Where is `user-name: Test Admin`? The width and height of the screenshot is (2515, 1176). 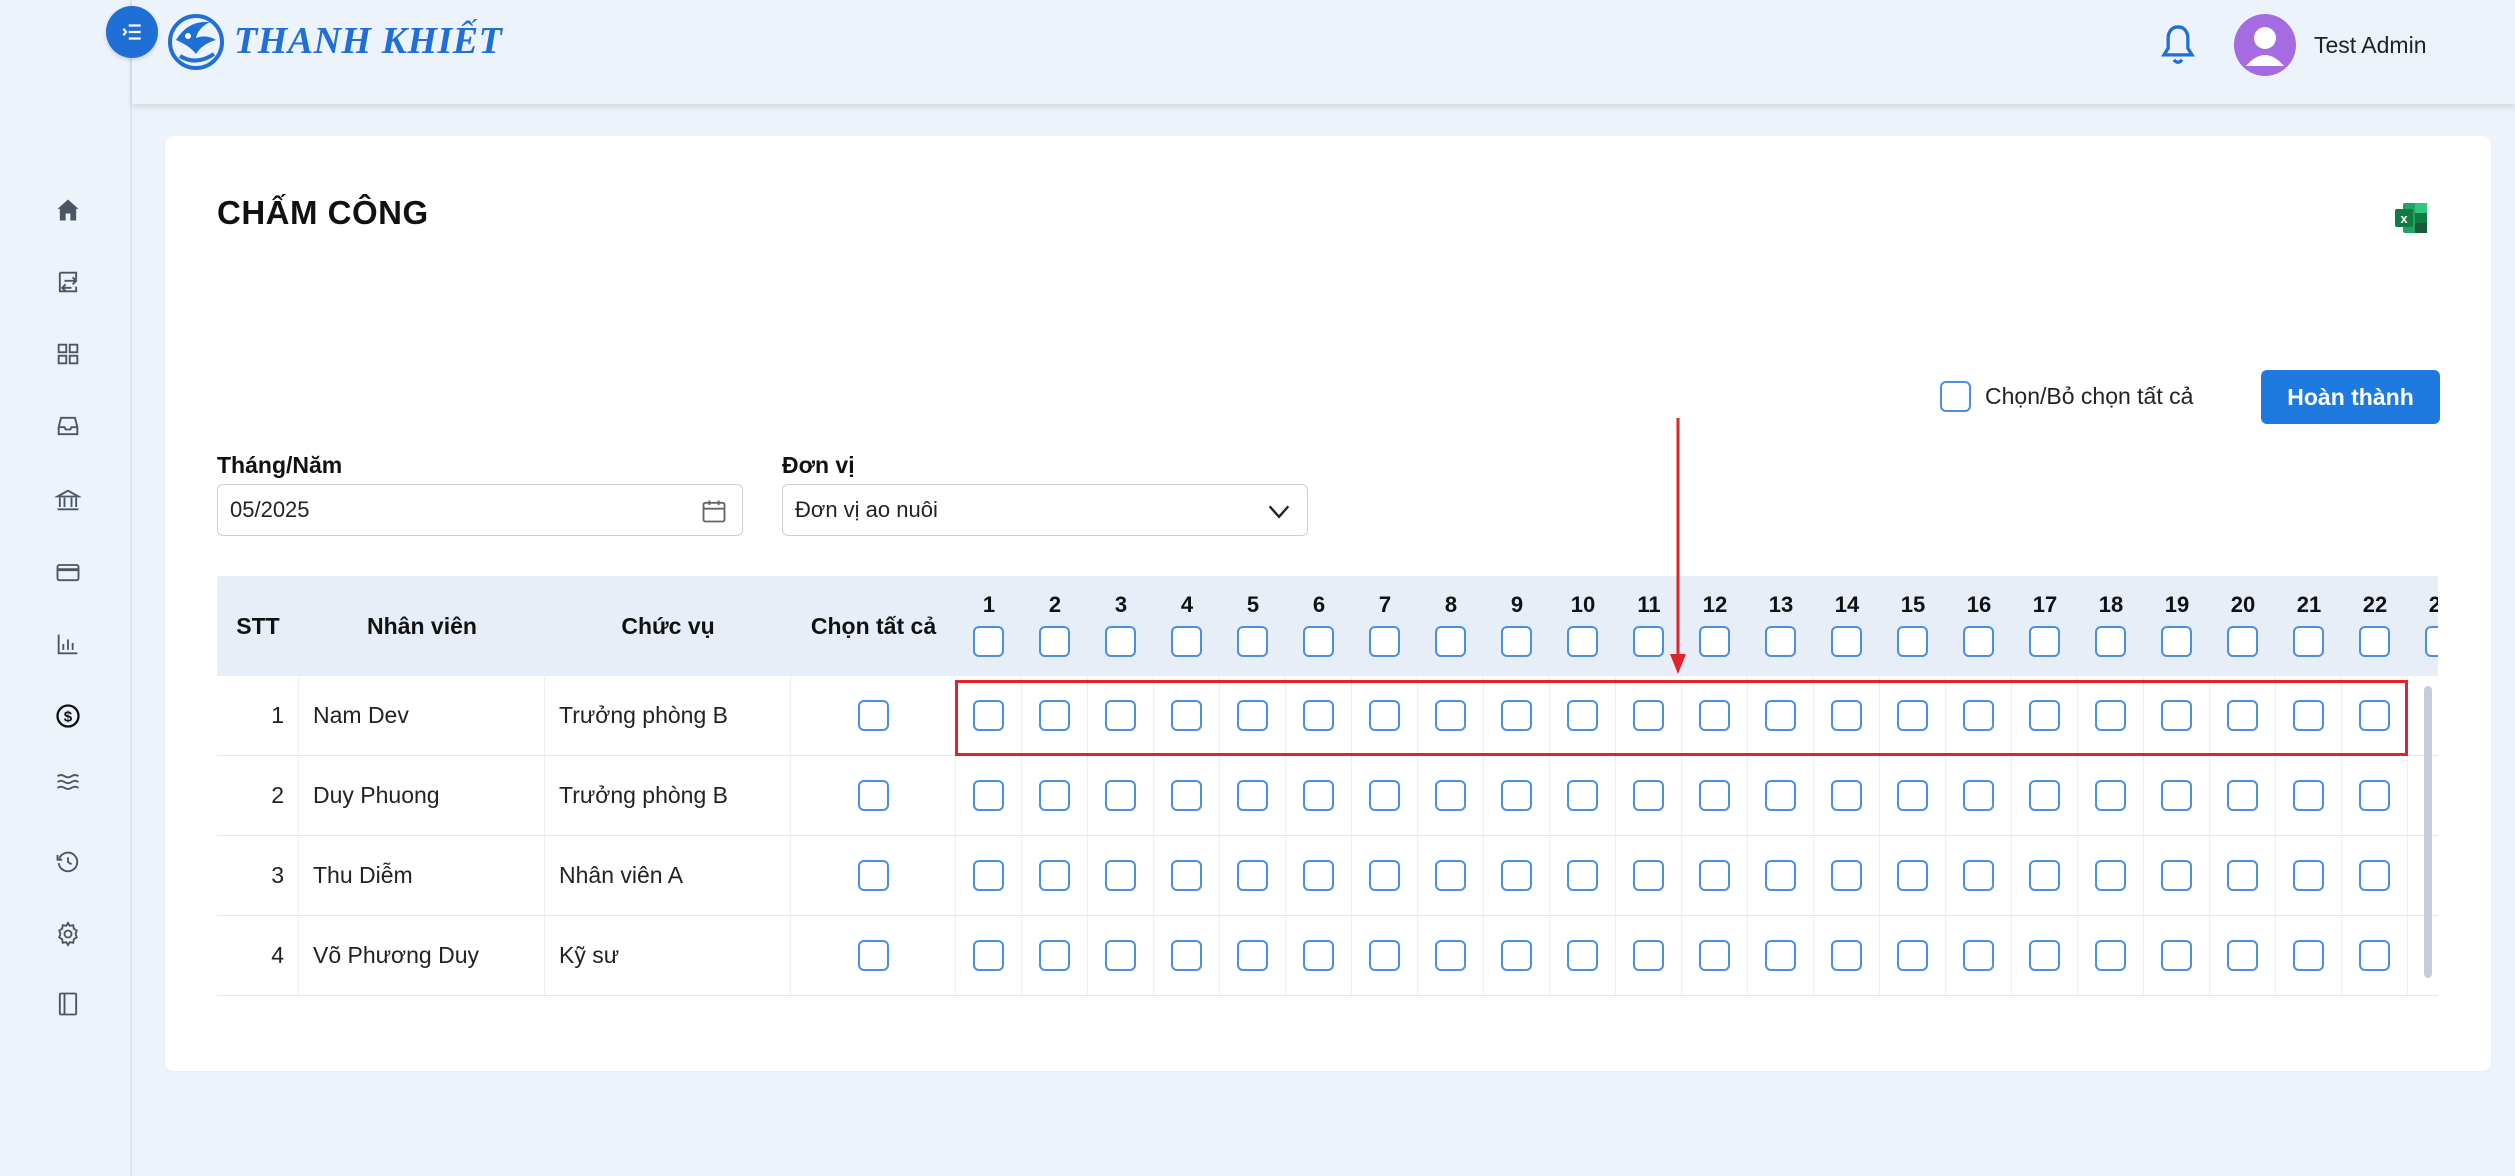 user-name: Test Admin is located at coordinates (2370, 45).